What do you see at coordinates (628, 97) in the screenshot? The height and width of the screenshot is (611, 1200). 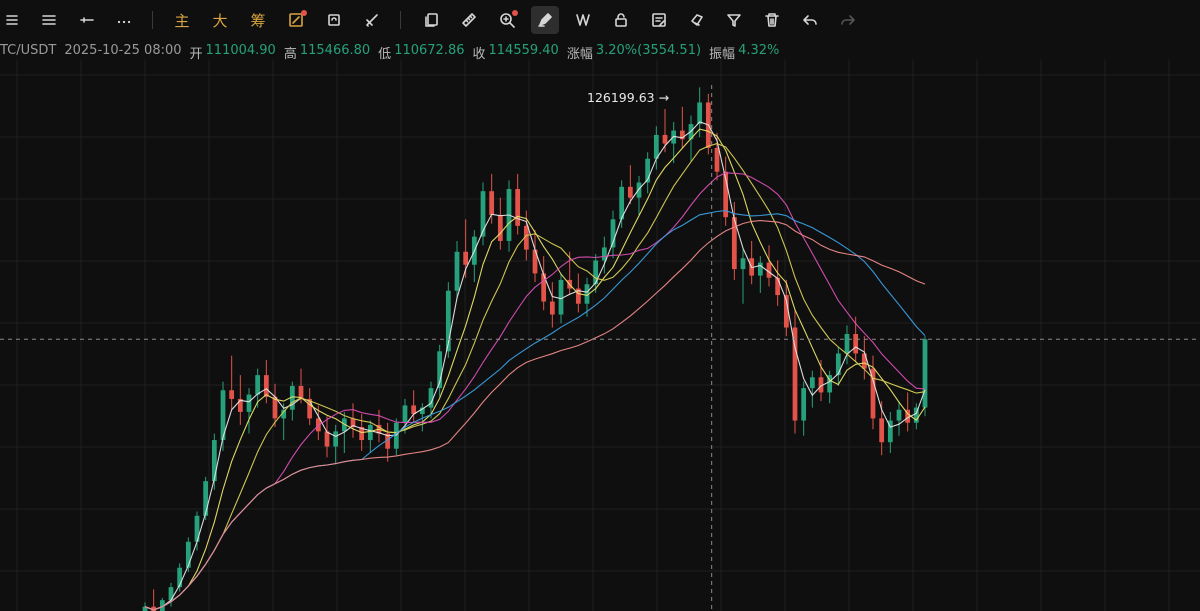 I see `peak-price-label: 126199.63 →` at bounding box center [628, 97].